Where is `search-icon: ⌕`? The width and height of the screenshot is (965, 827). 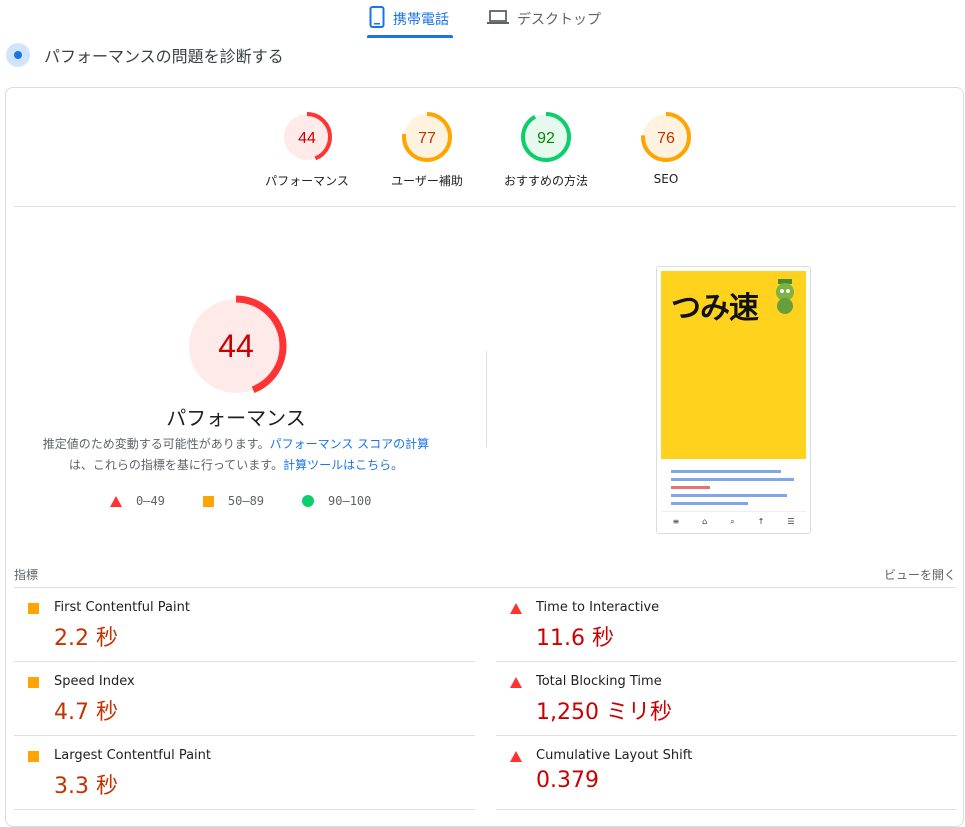
search-icon: ⌕ is located at coordinates (732, 521).